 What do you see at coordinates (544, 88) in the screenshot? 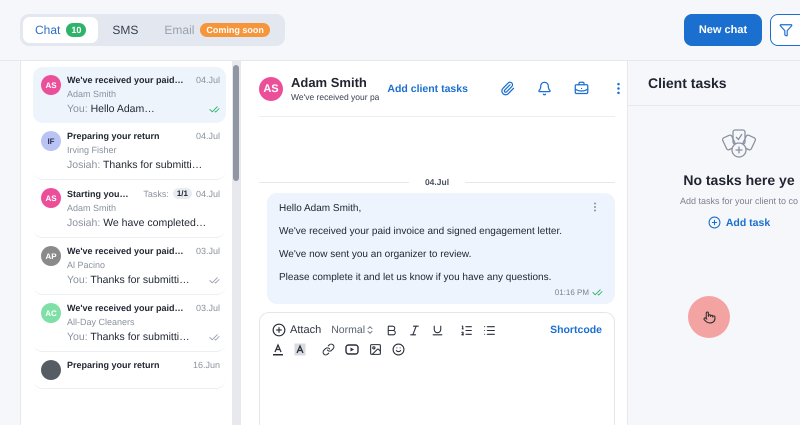
I see `bell-icon` at bounding box center [544, 88].